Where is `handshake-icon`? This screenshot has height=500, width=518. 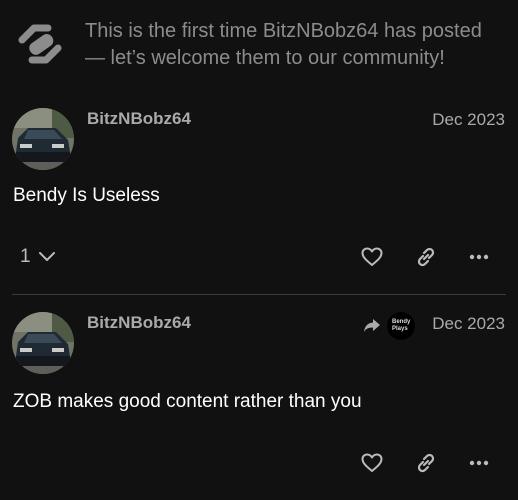 handshake-icon is located at coordinates (40, 44).